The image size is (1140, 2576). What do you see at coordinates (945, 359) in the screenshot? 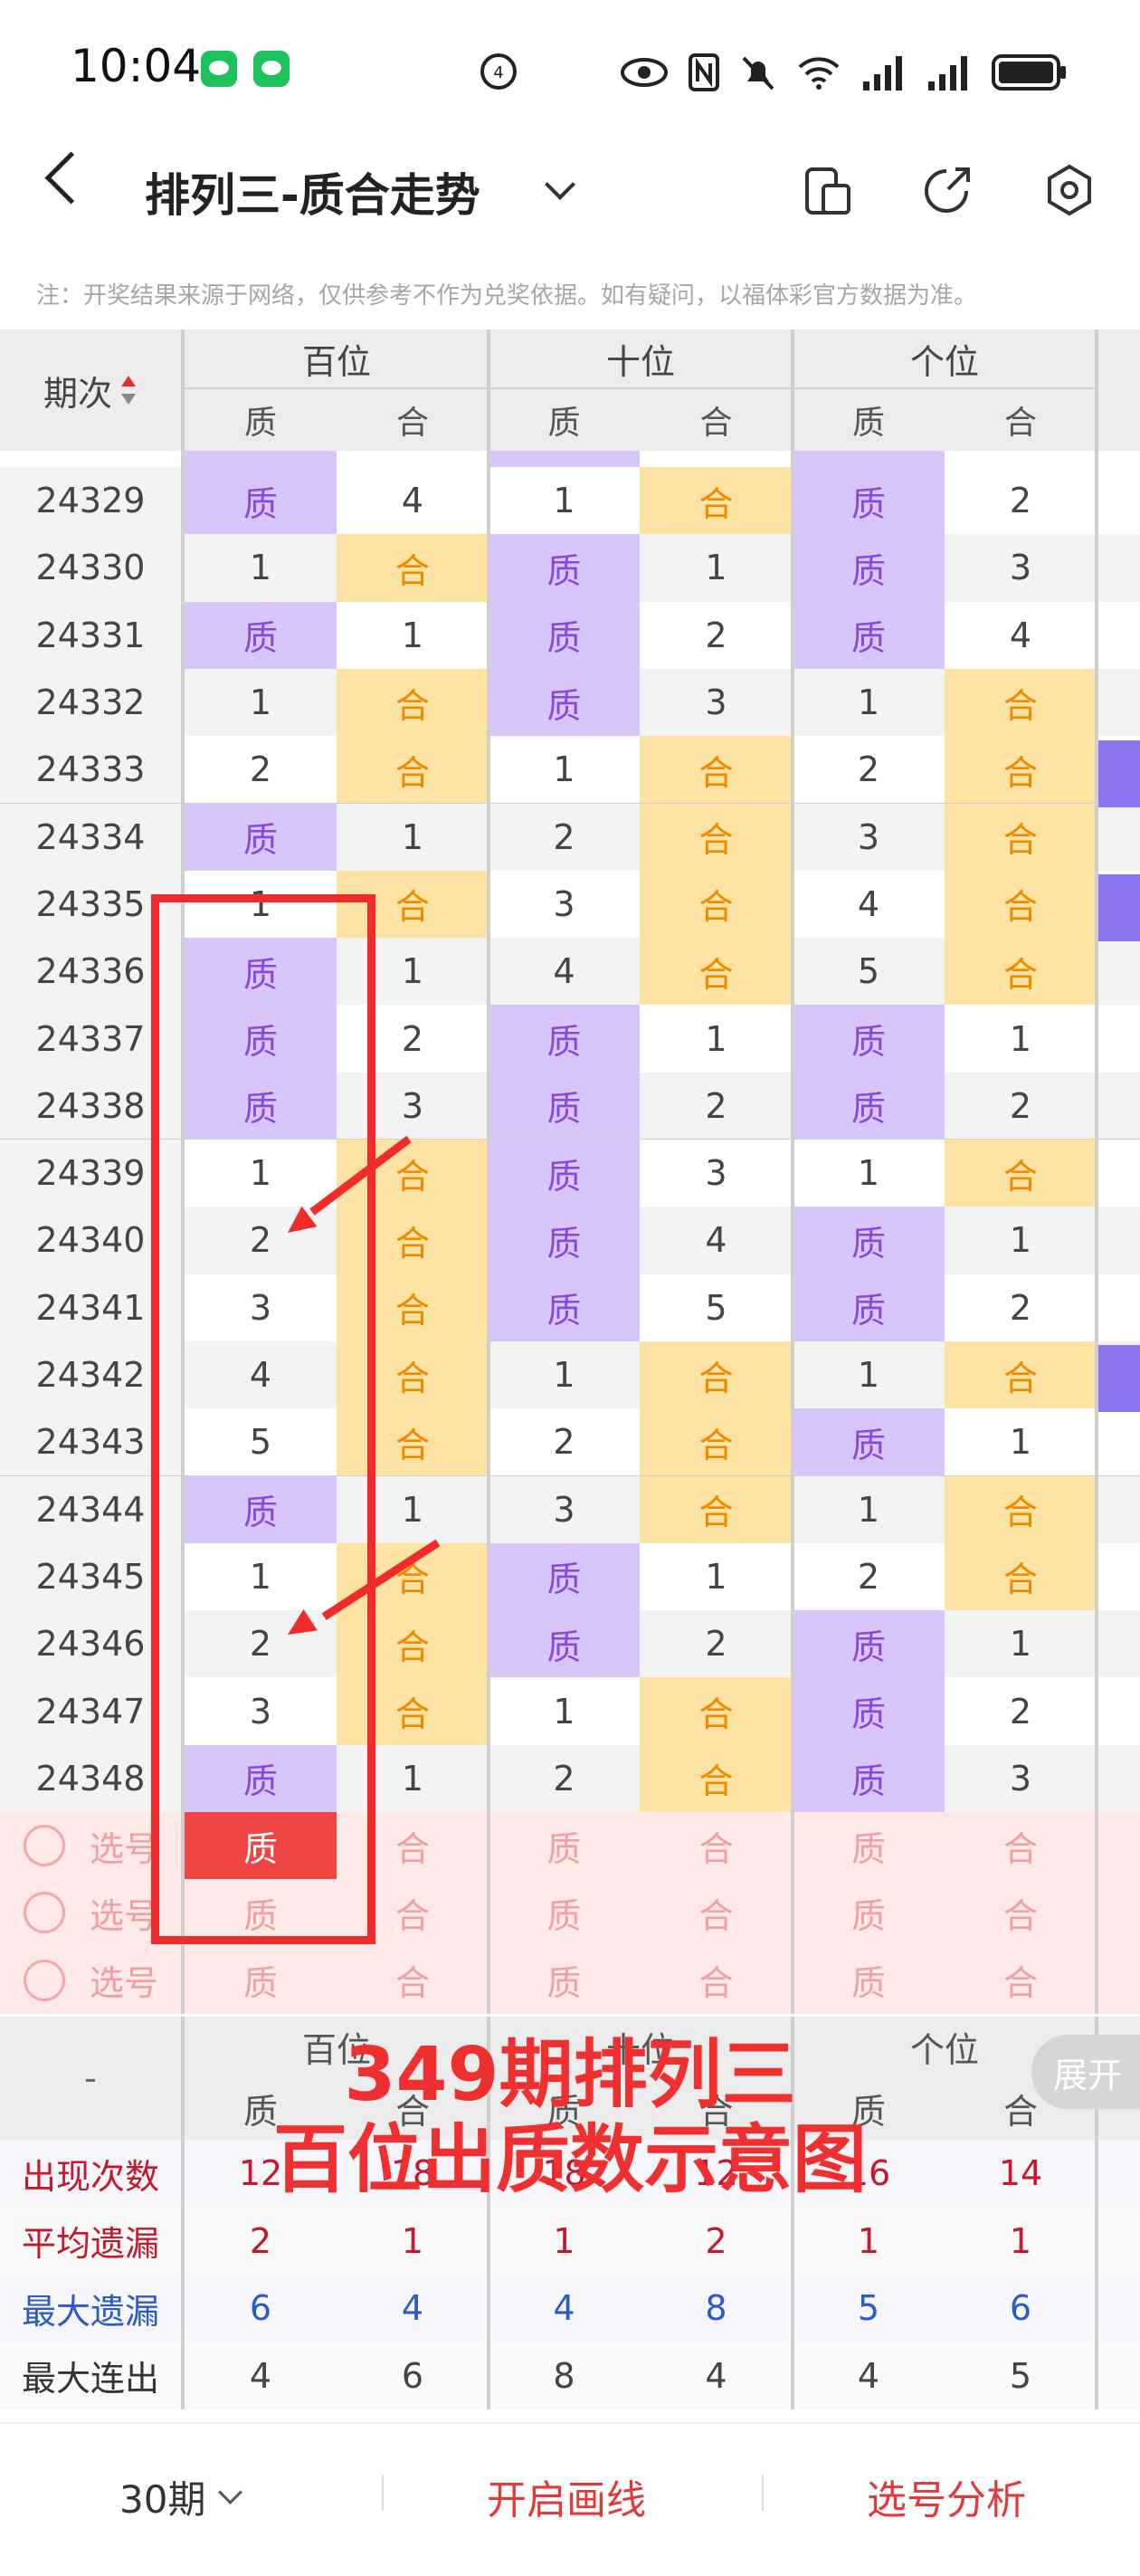
I see `group-header-2: 个位` at bounding box center [945, 359].